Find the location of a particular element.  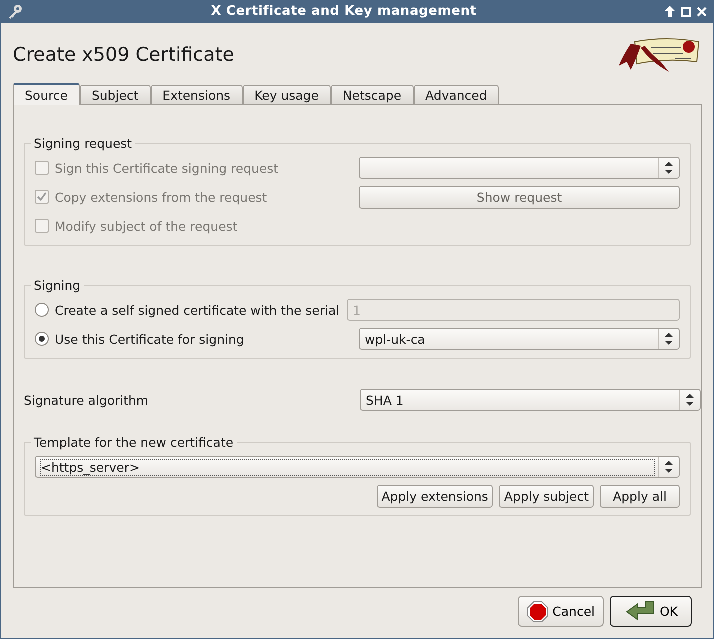

return-arrow-icon is located at coordinates (640, 612).